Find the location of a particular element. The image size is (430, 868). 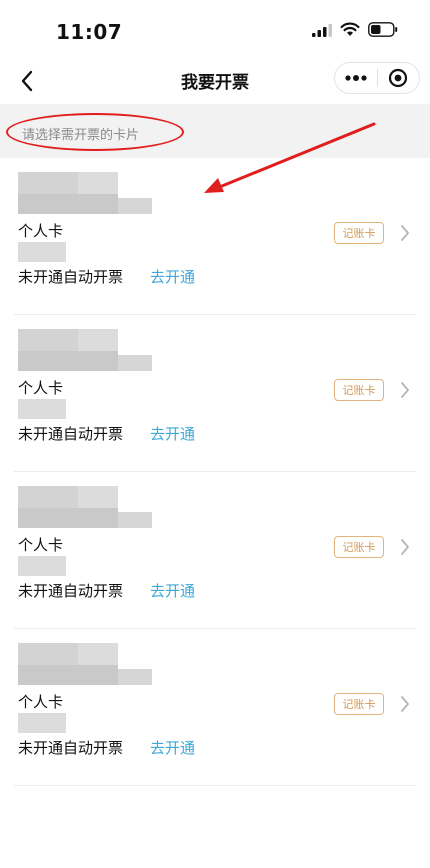

annotation-circle is located at coordinates (95, 132).